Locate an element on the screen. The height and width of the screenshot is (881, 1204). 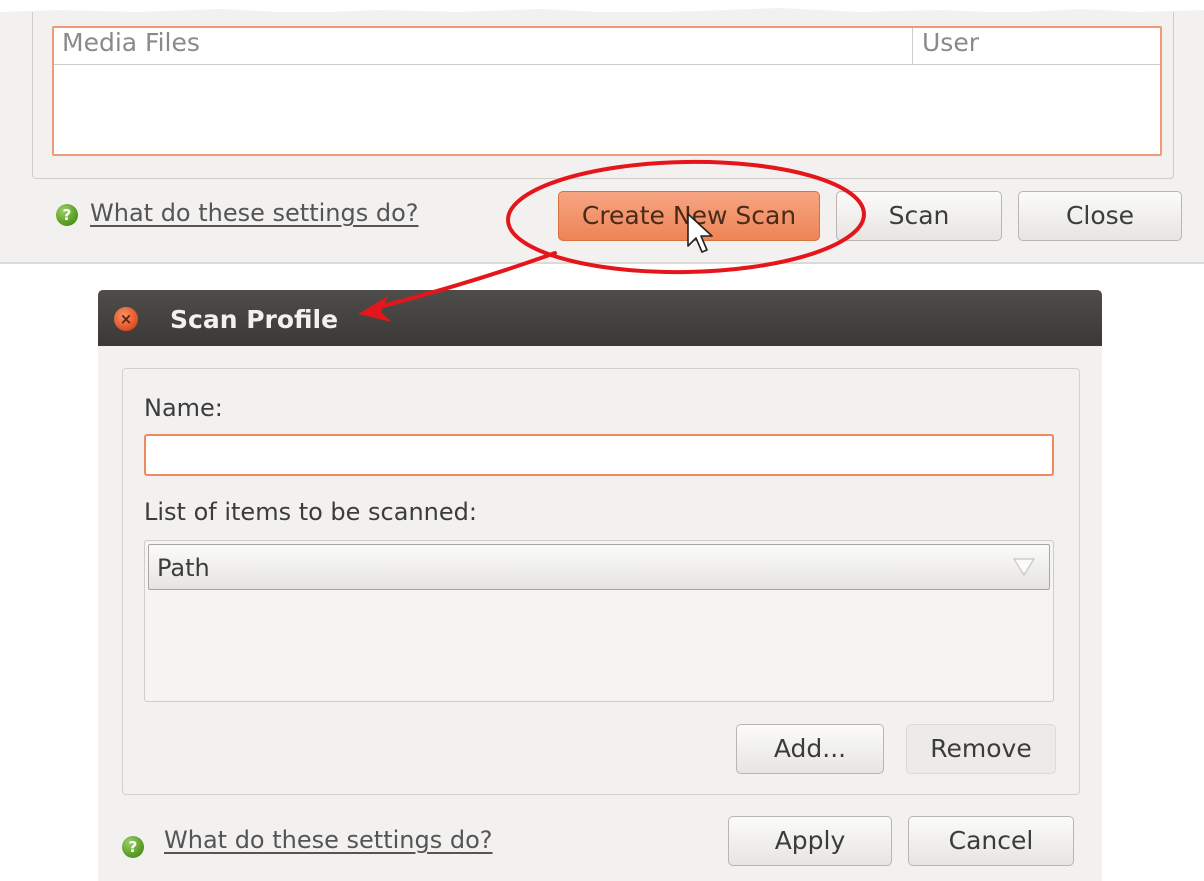
list-header: Media Files User is located at coordinates (607, 46).